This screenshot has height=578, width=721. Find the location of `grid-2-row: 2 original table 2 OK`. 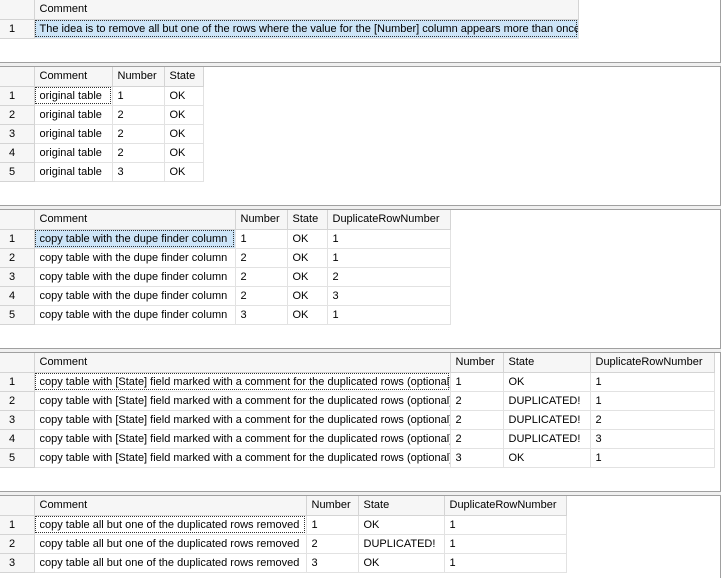

grid-2-row: 2 original table 2 OK is located at coordinates (102, 115).